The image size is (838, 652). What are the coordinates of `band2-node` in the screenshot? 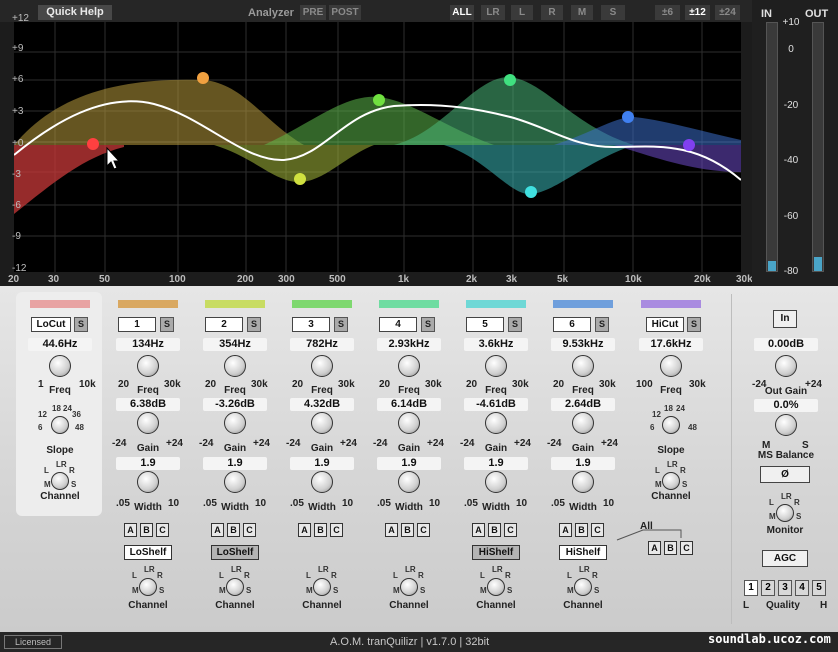 It's located at (300, 179).